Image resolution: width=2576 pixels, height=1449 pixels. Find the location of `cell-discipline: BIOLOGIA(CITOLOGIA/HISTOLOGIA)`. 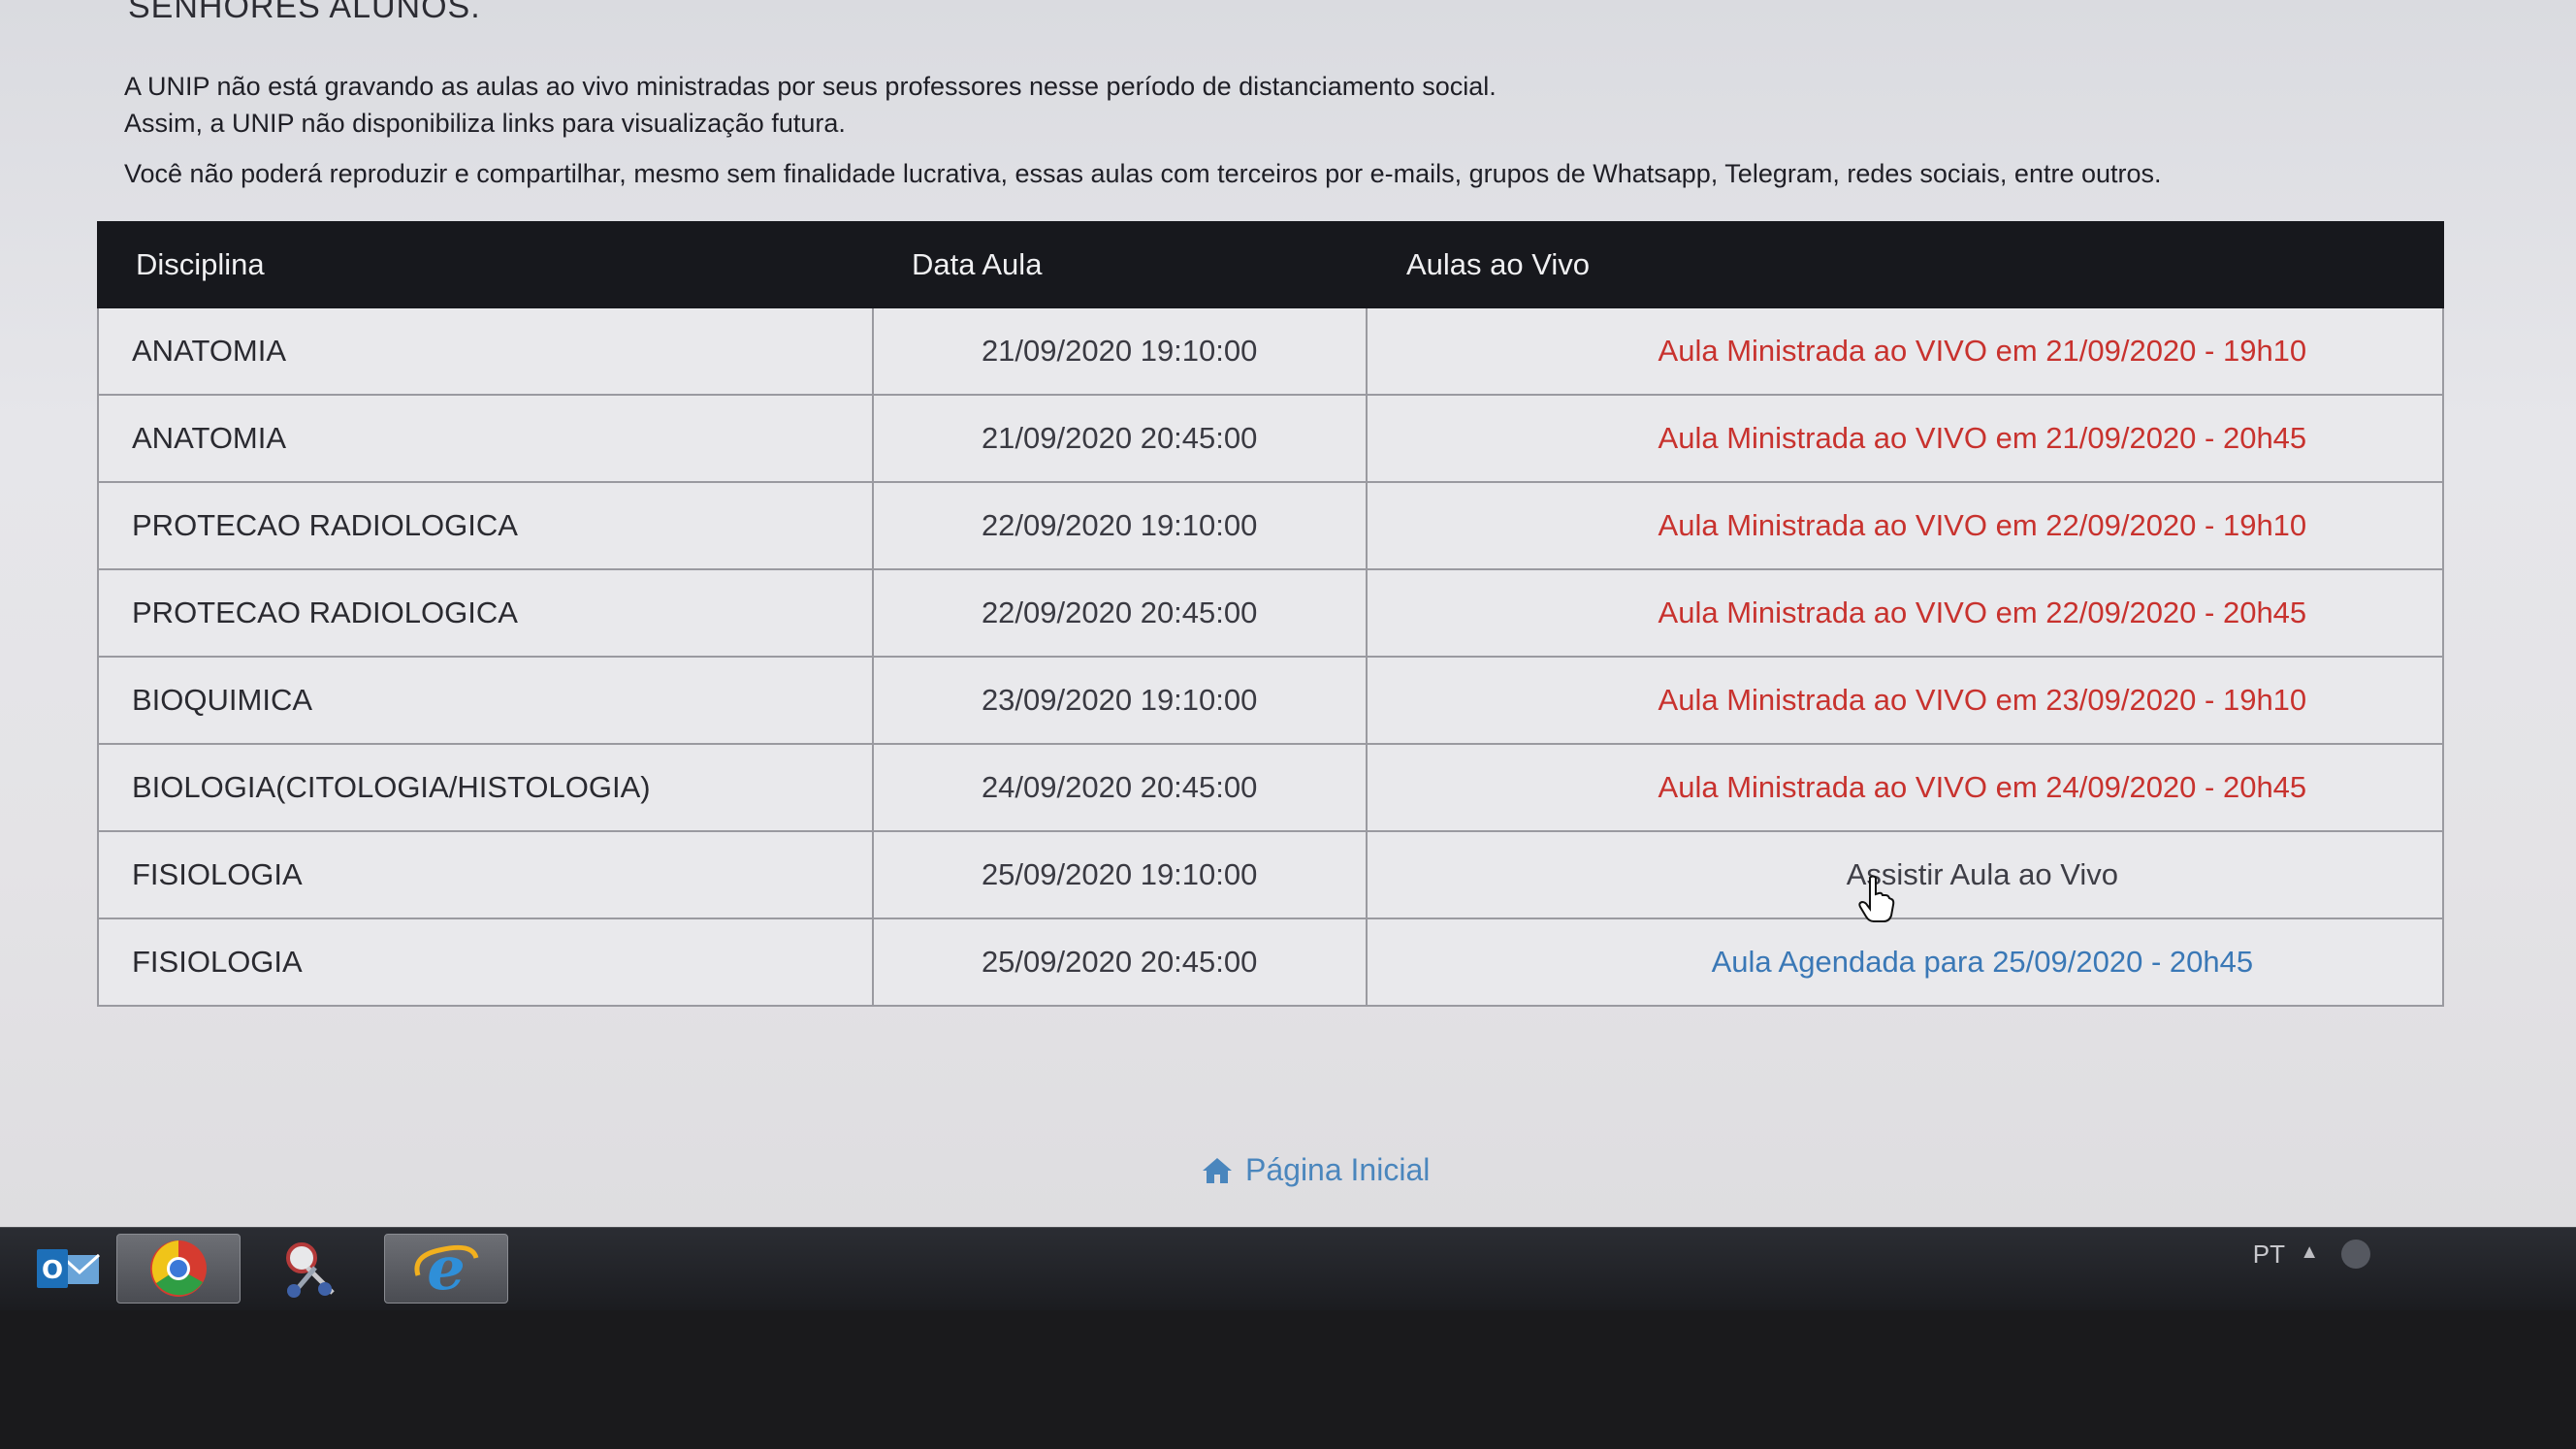

cell-discipline: BIOLOGIA(CITOLOGIA/HISTOLOGIA) is located at coordinates (486, 787).